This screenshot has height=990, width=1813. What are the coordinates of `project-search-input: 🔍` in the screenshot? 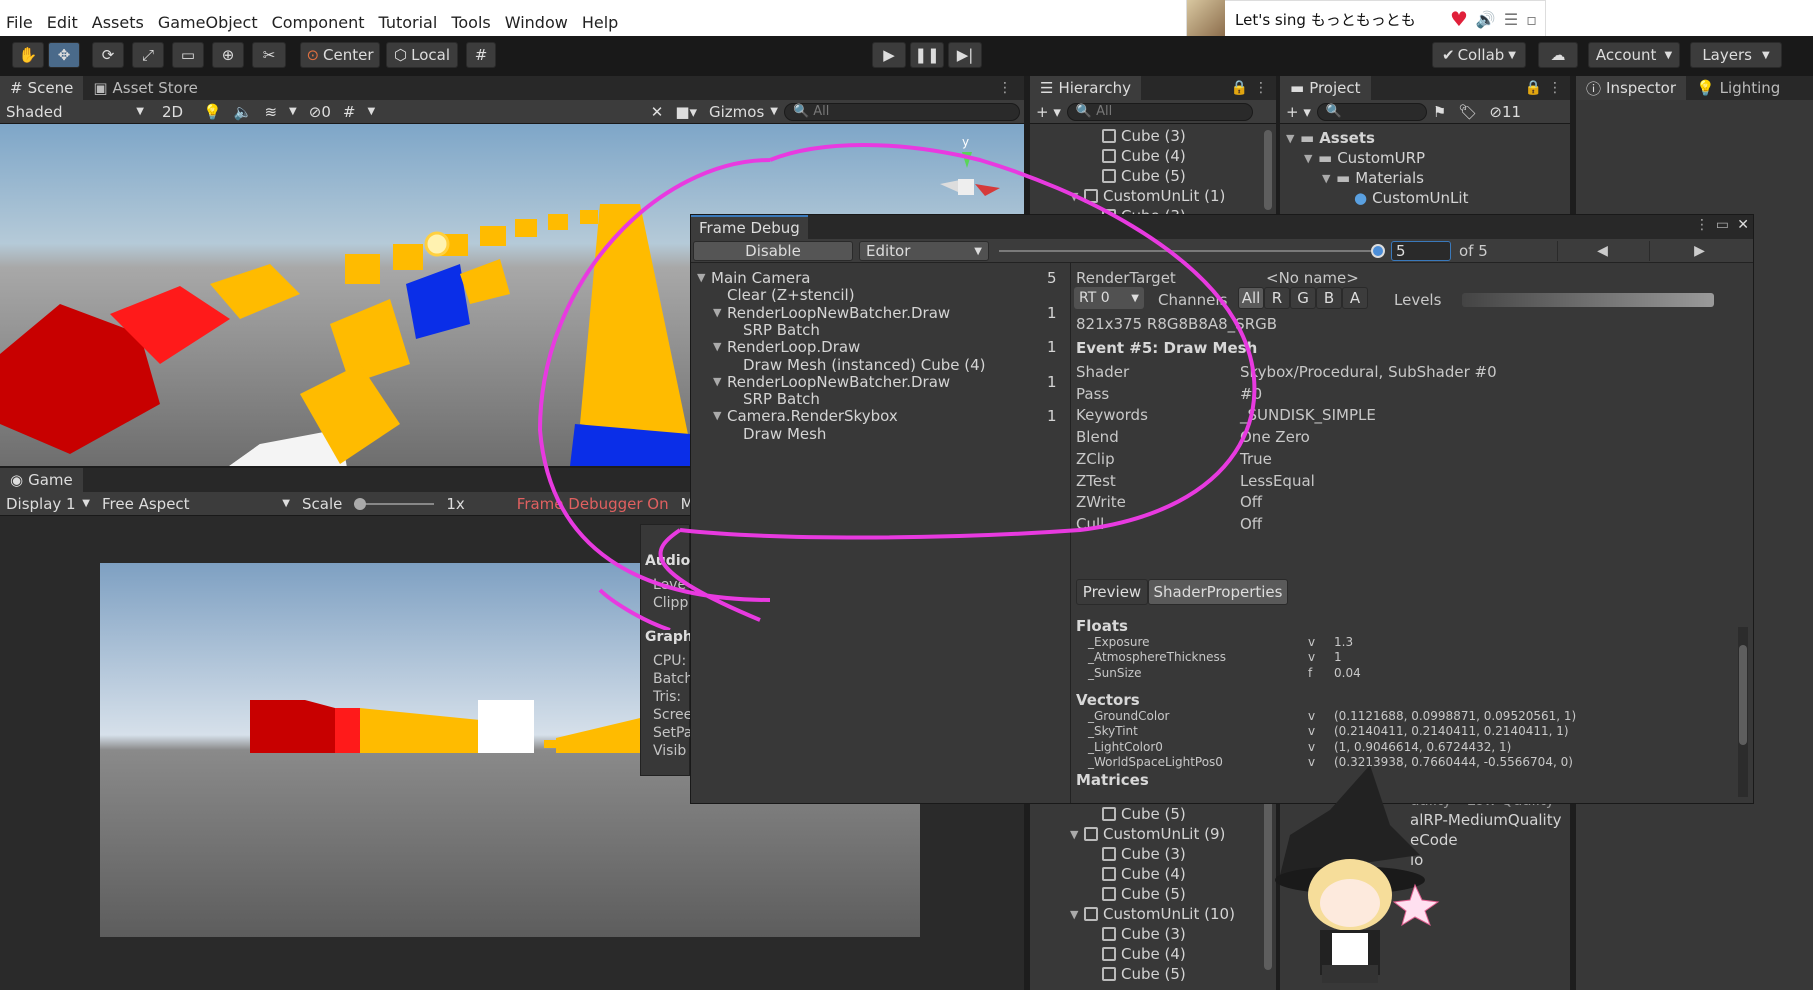 It's located at (1371, 111).